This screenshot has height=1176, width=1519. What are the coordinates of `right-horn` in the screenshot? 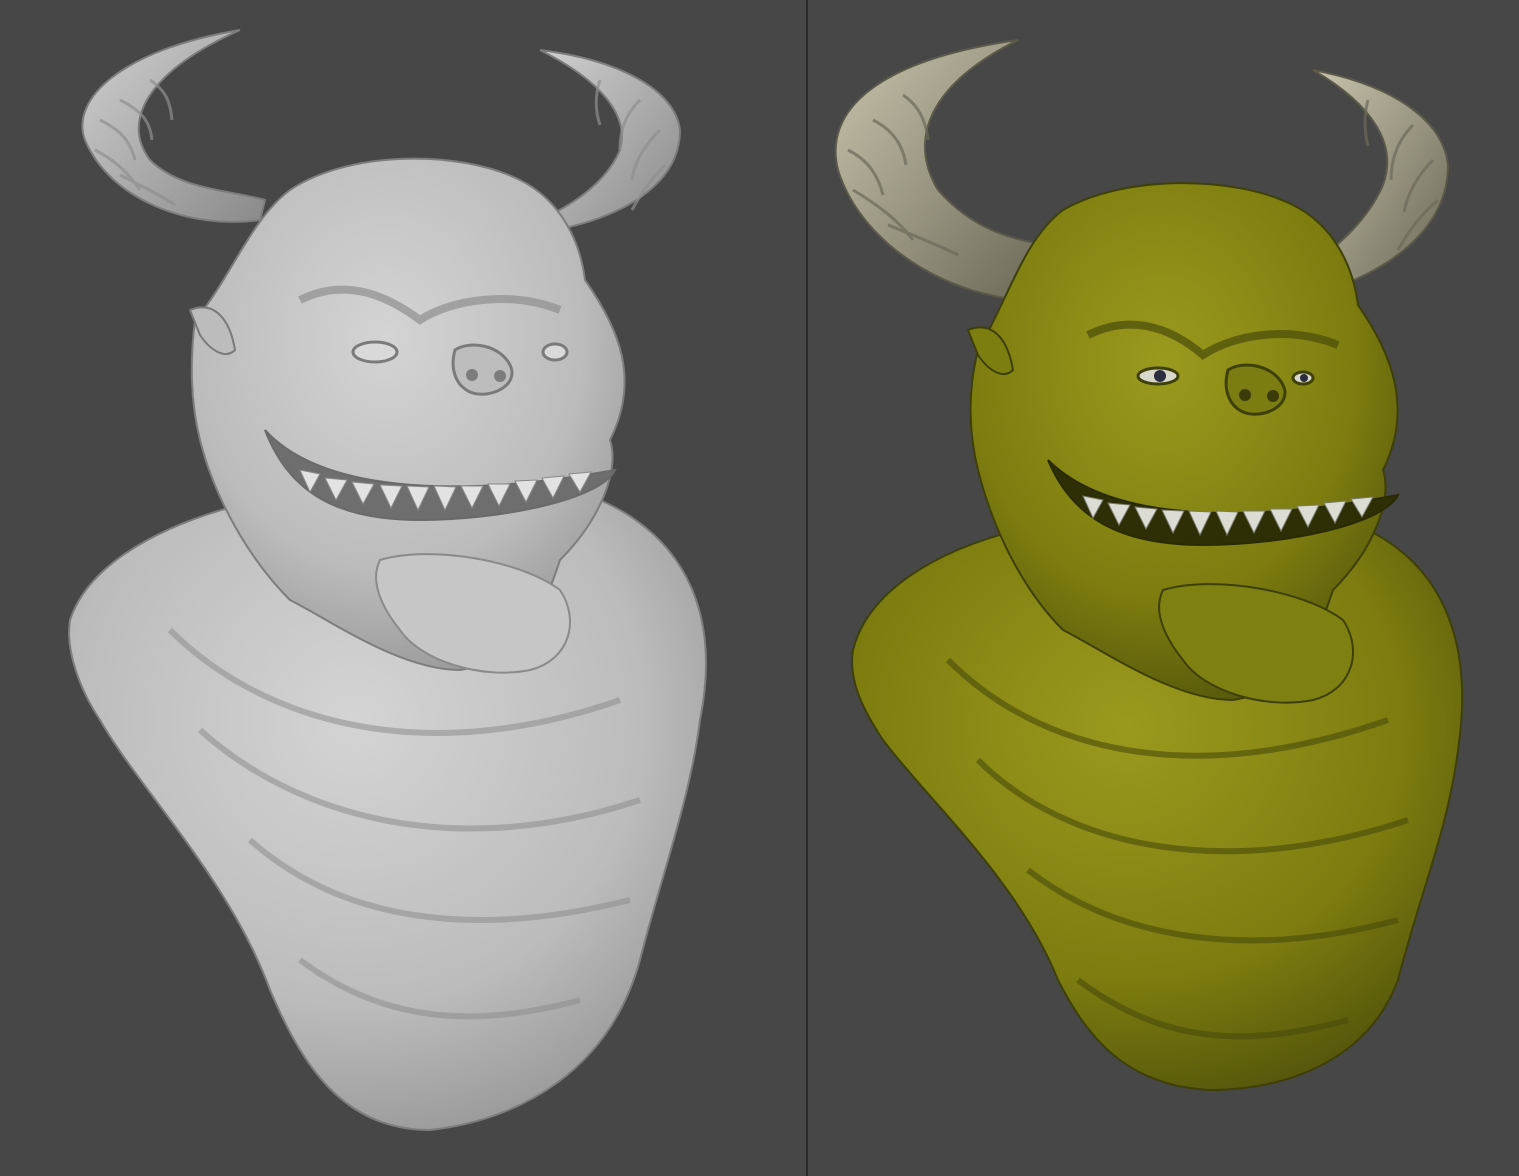 It's located at (610, 140).